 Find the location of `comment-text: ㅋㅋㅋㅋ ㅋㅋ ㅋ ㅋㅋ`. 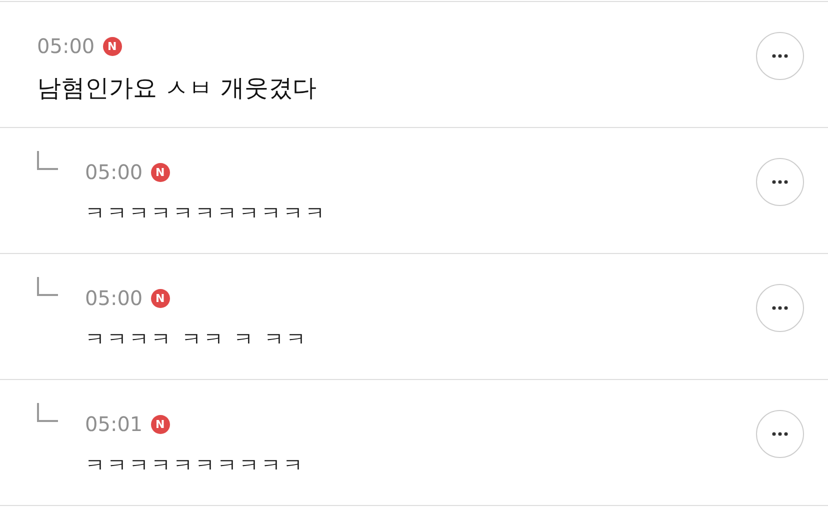

comment-text: ㅋㅋㅋㅋ ㅋㅋ ㅋ ㅋㅋ is located at coordinates (197, 339).